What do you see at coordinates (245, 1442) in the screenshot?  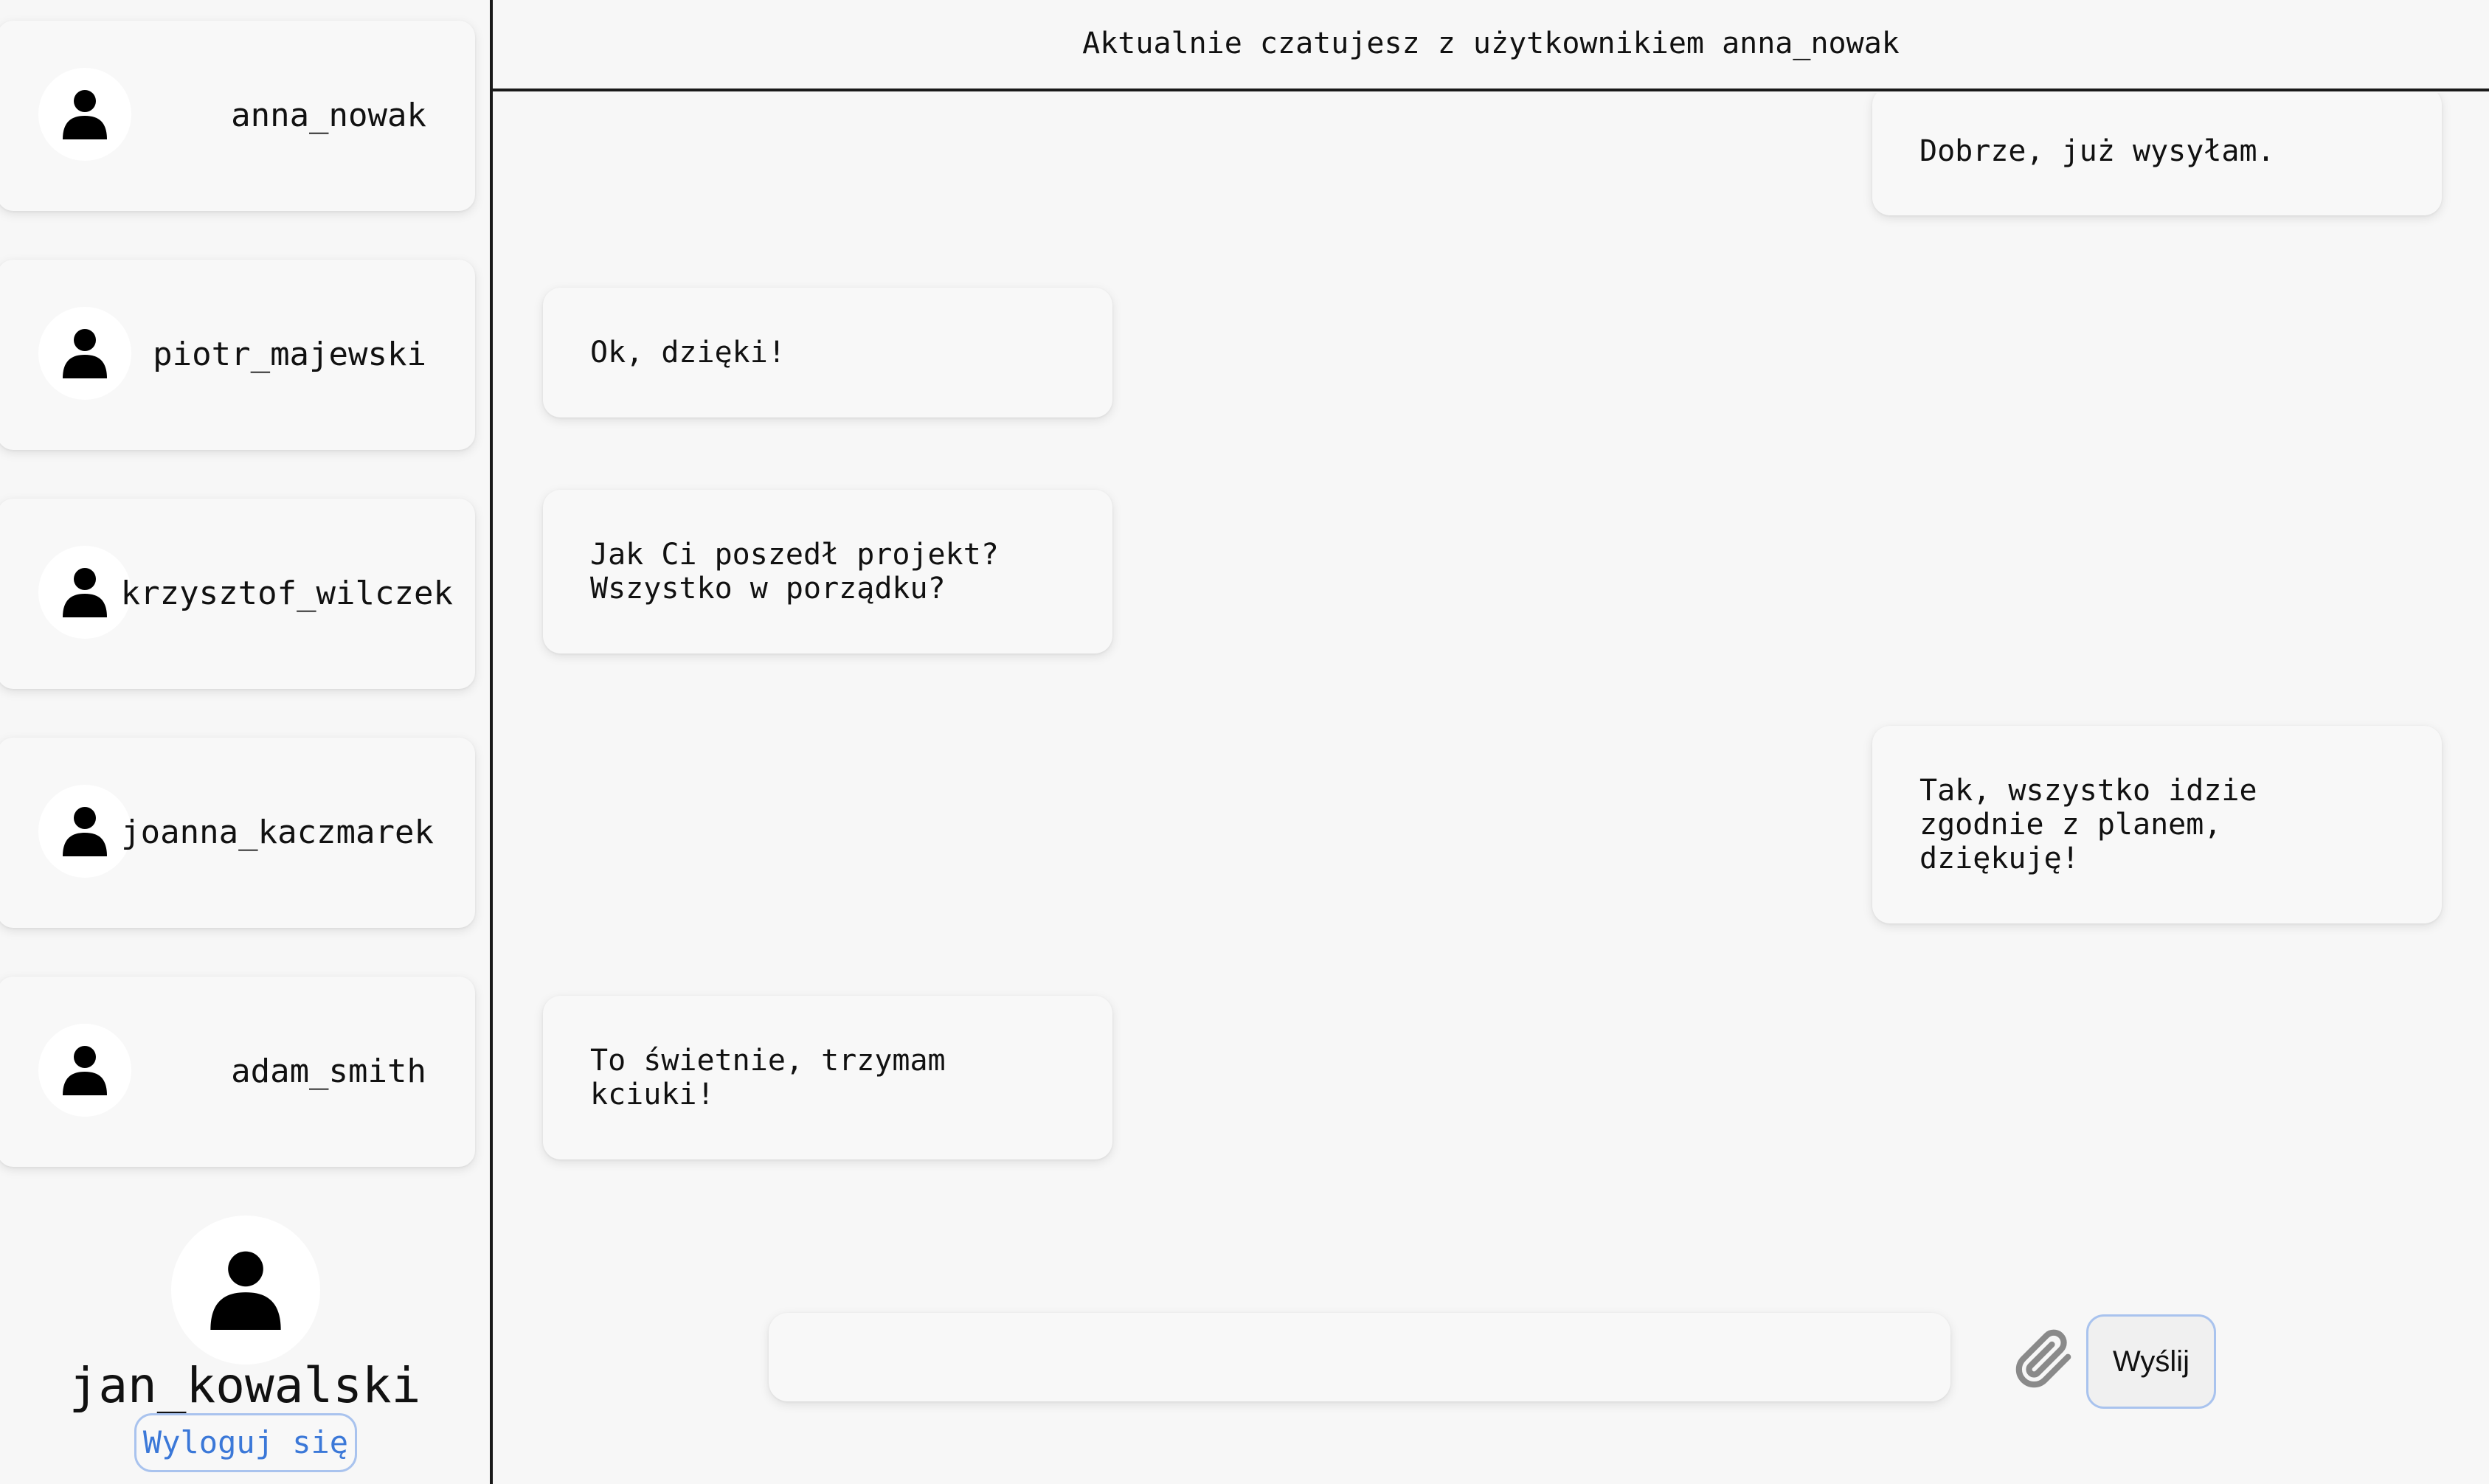 I see `logout-button: Wyloguj się` at bounding box center [245, 1442].